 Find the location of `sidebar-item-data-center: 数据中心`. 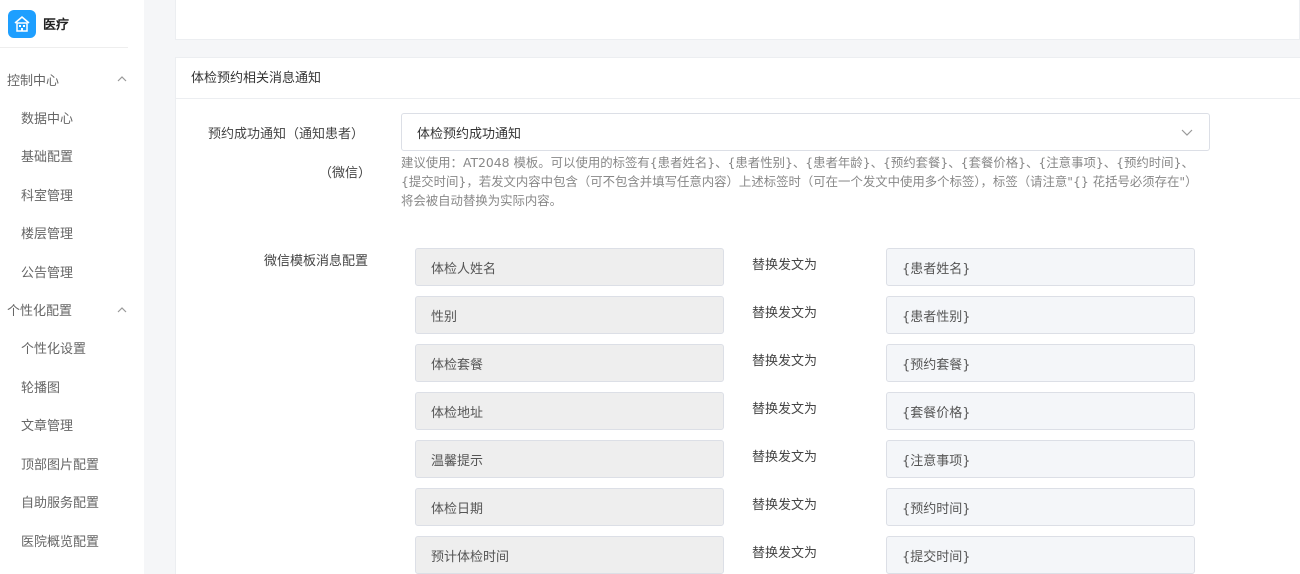

sidebar-item-data-center: 数据中心 is located at coordinates (72, 117).